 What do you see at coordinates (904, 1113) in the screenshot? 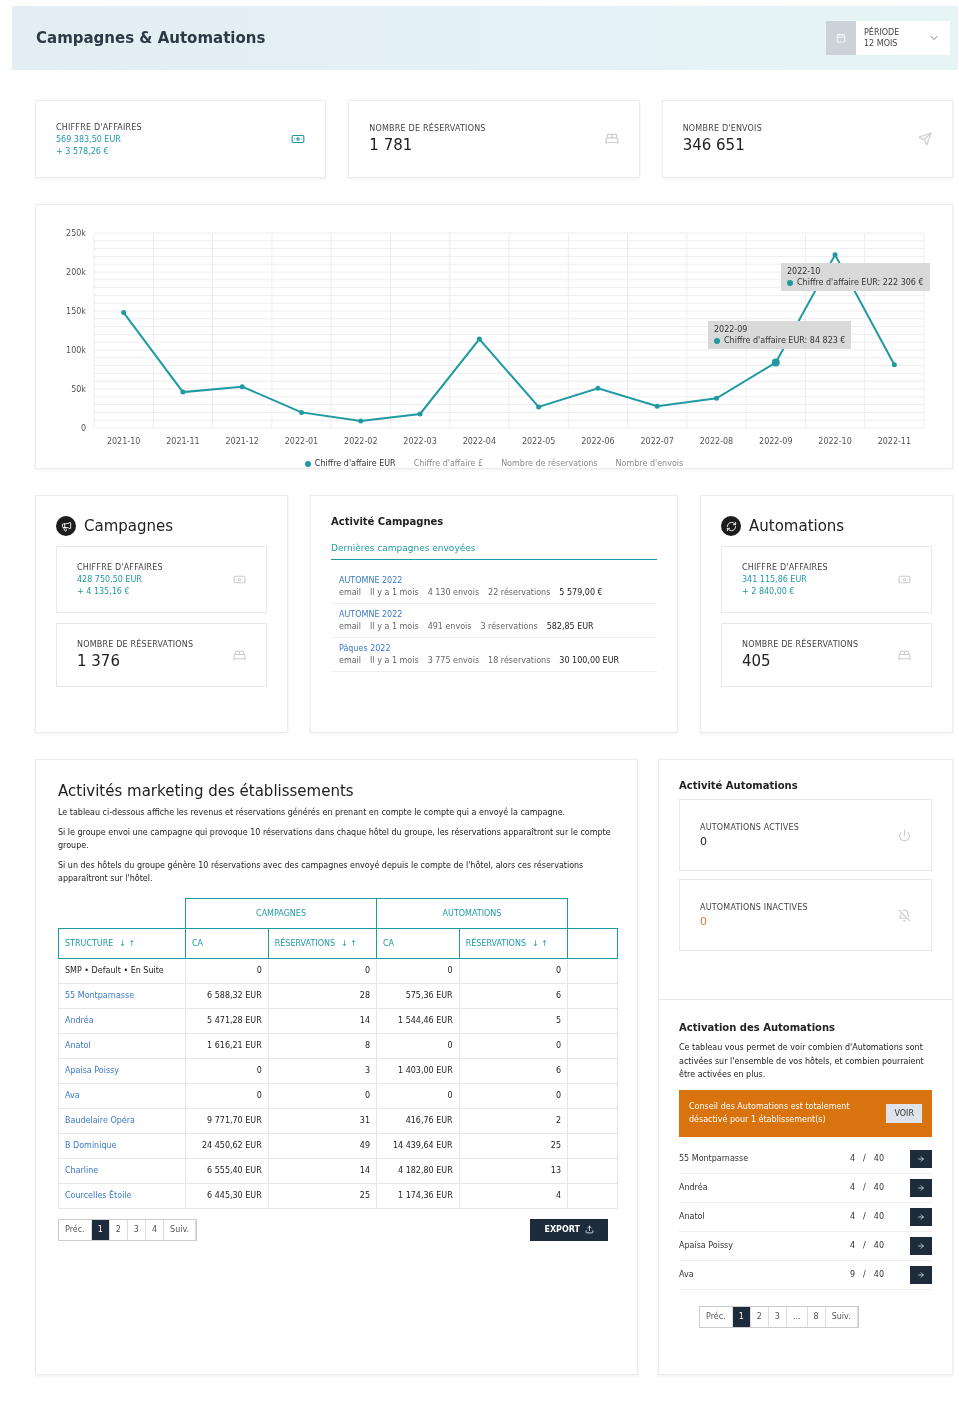
I see `view-button: VOIR` at bounding box center [904, 1113].